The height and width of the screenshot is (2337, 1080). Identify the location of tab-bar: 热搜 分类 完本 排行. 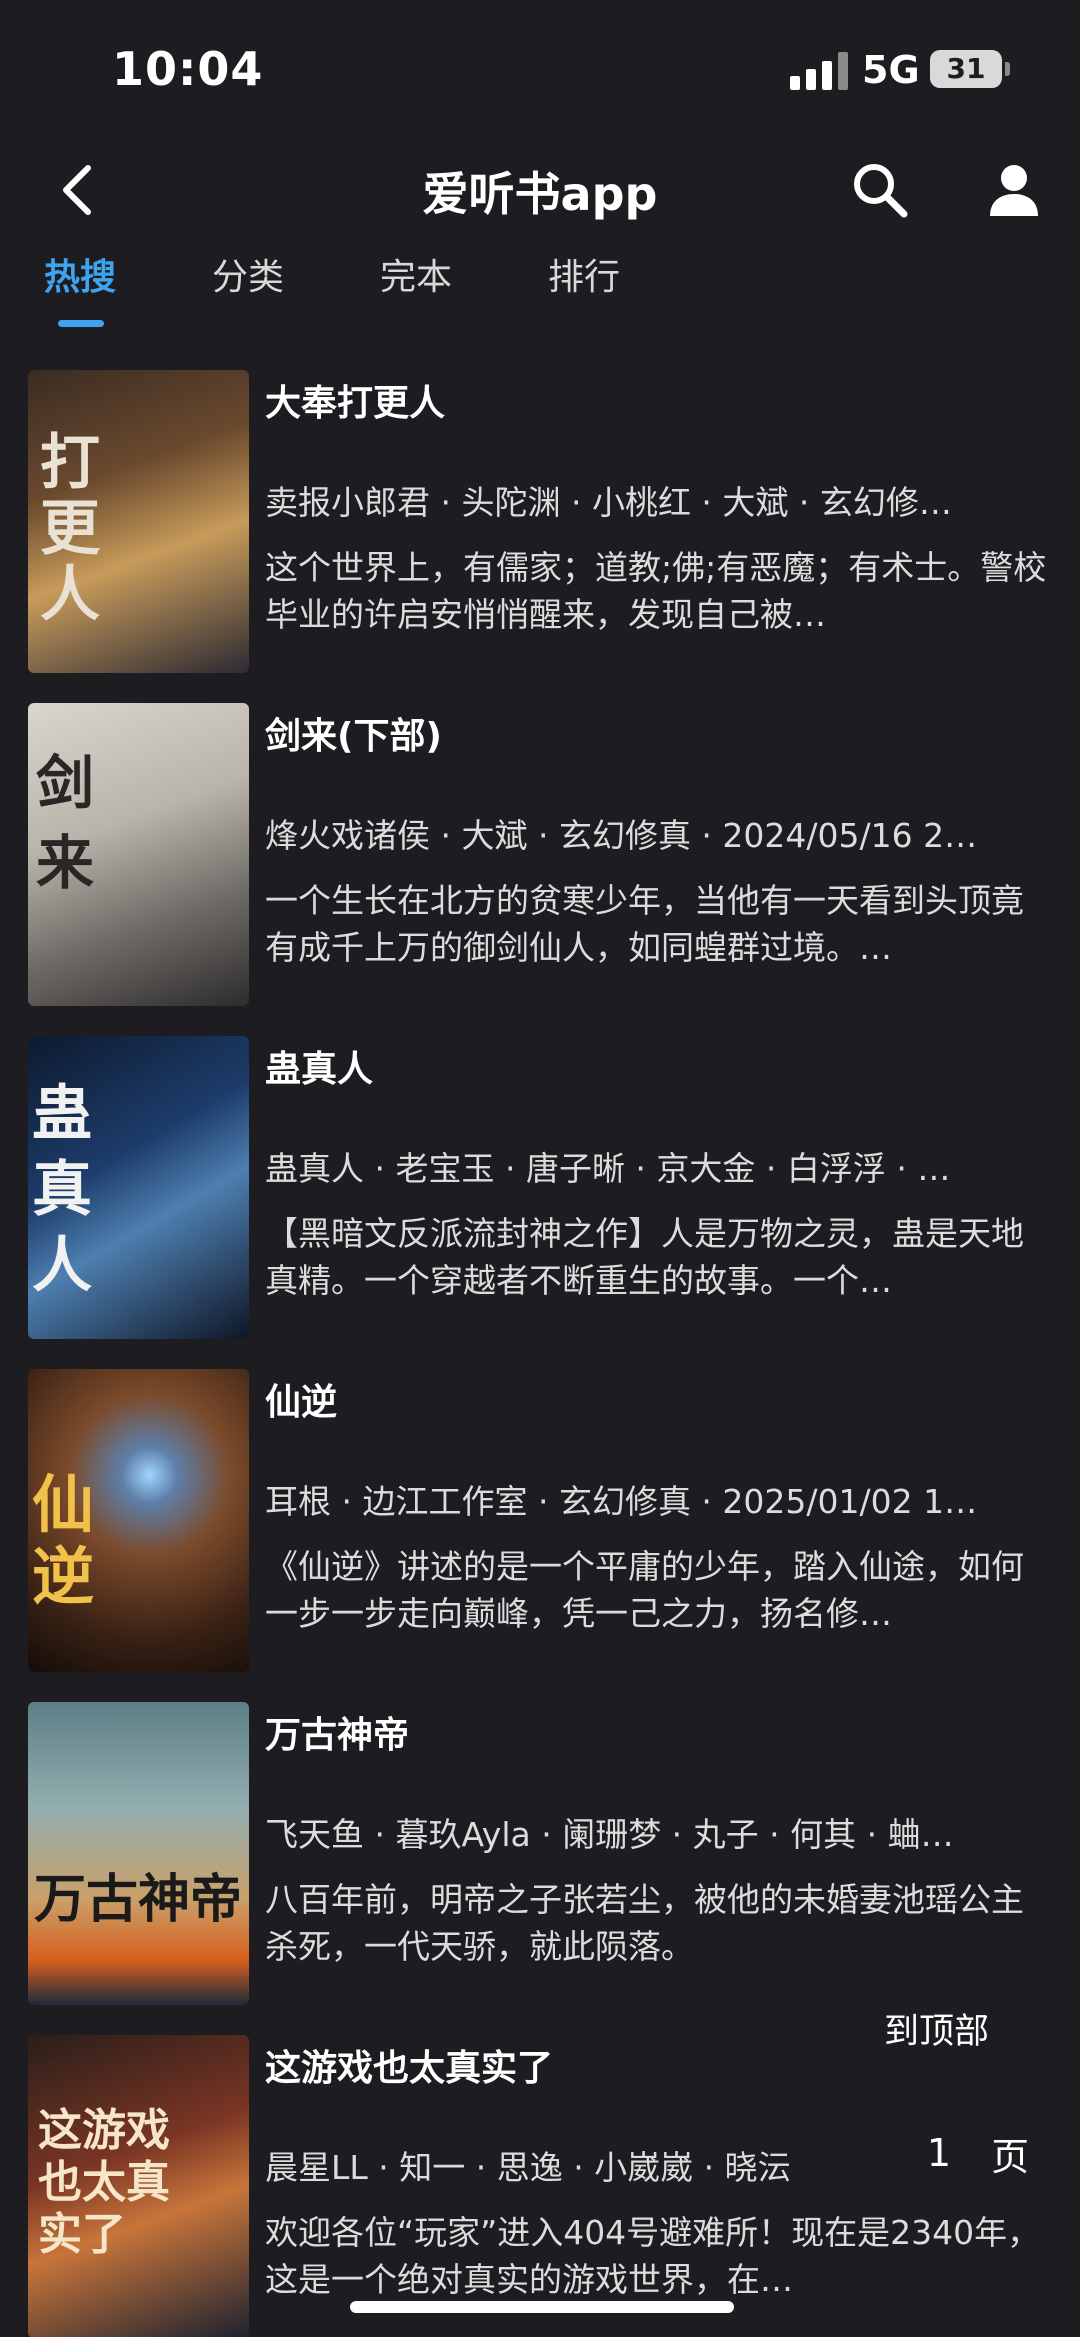
(380, 293).